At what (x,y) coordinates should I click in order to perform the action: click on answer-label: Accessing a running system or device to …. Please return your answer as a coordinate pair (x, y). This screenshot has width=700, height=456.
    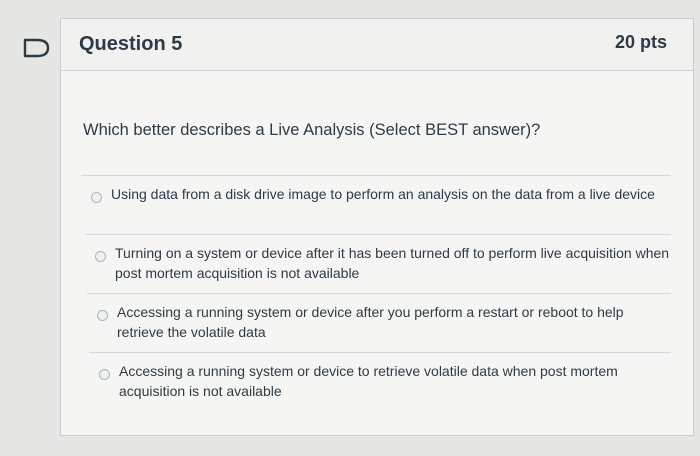
    Looking at the image, I should click on (368, 381).